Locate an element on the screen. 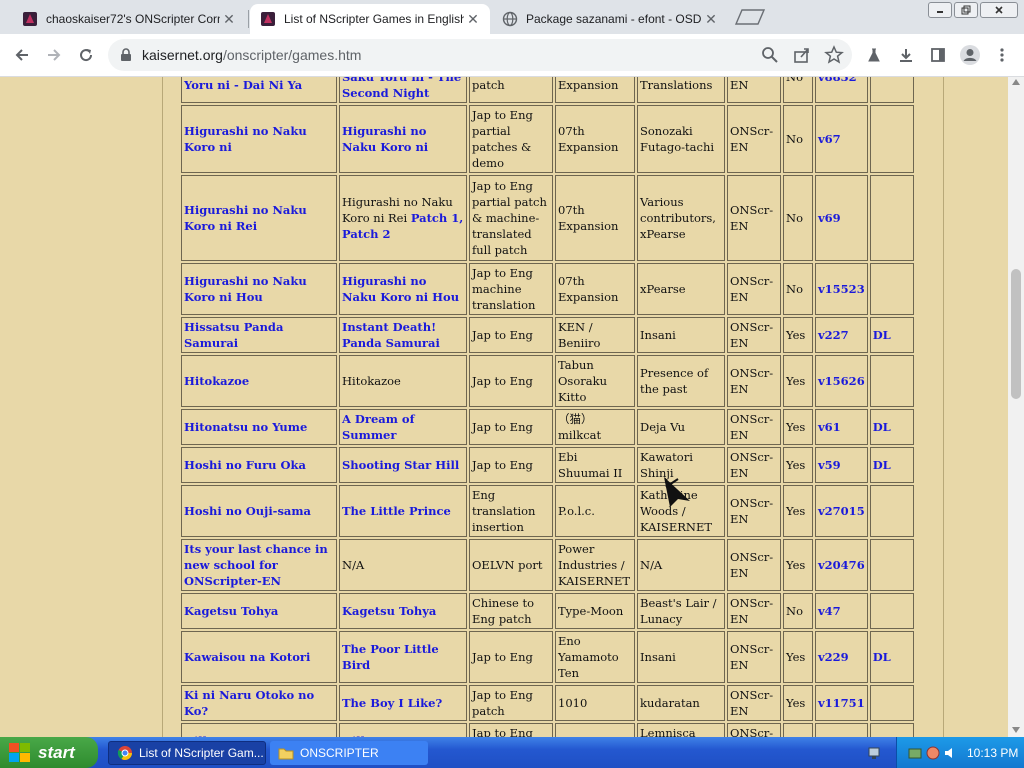 The width and height of the screenshot is (1024, 768). cell-english-title: Kagetsu Tohya is located at coordinates (403, 611).